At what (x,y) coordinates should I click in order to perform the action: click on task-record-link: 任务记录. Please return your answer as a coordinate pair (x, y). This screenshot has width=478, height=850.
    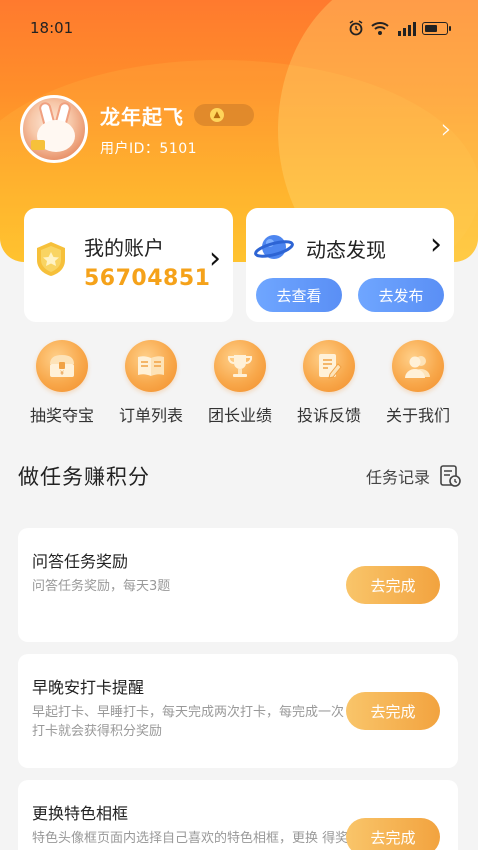
    Looking at the image, I should click on (414, 476).